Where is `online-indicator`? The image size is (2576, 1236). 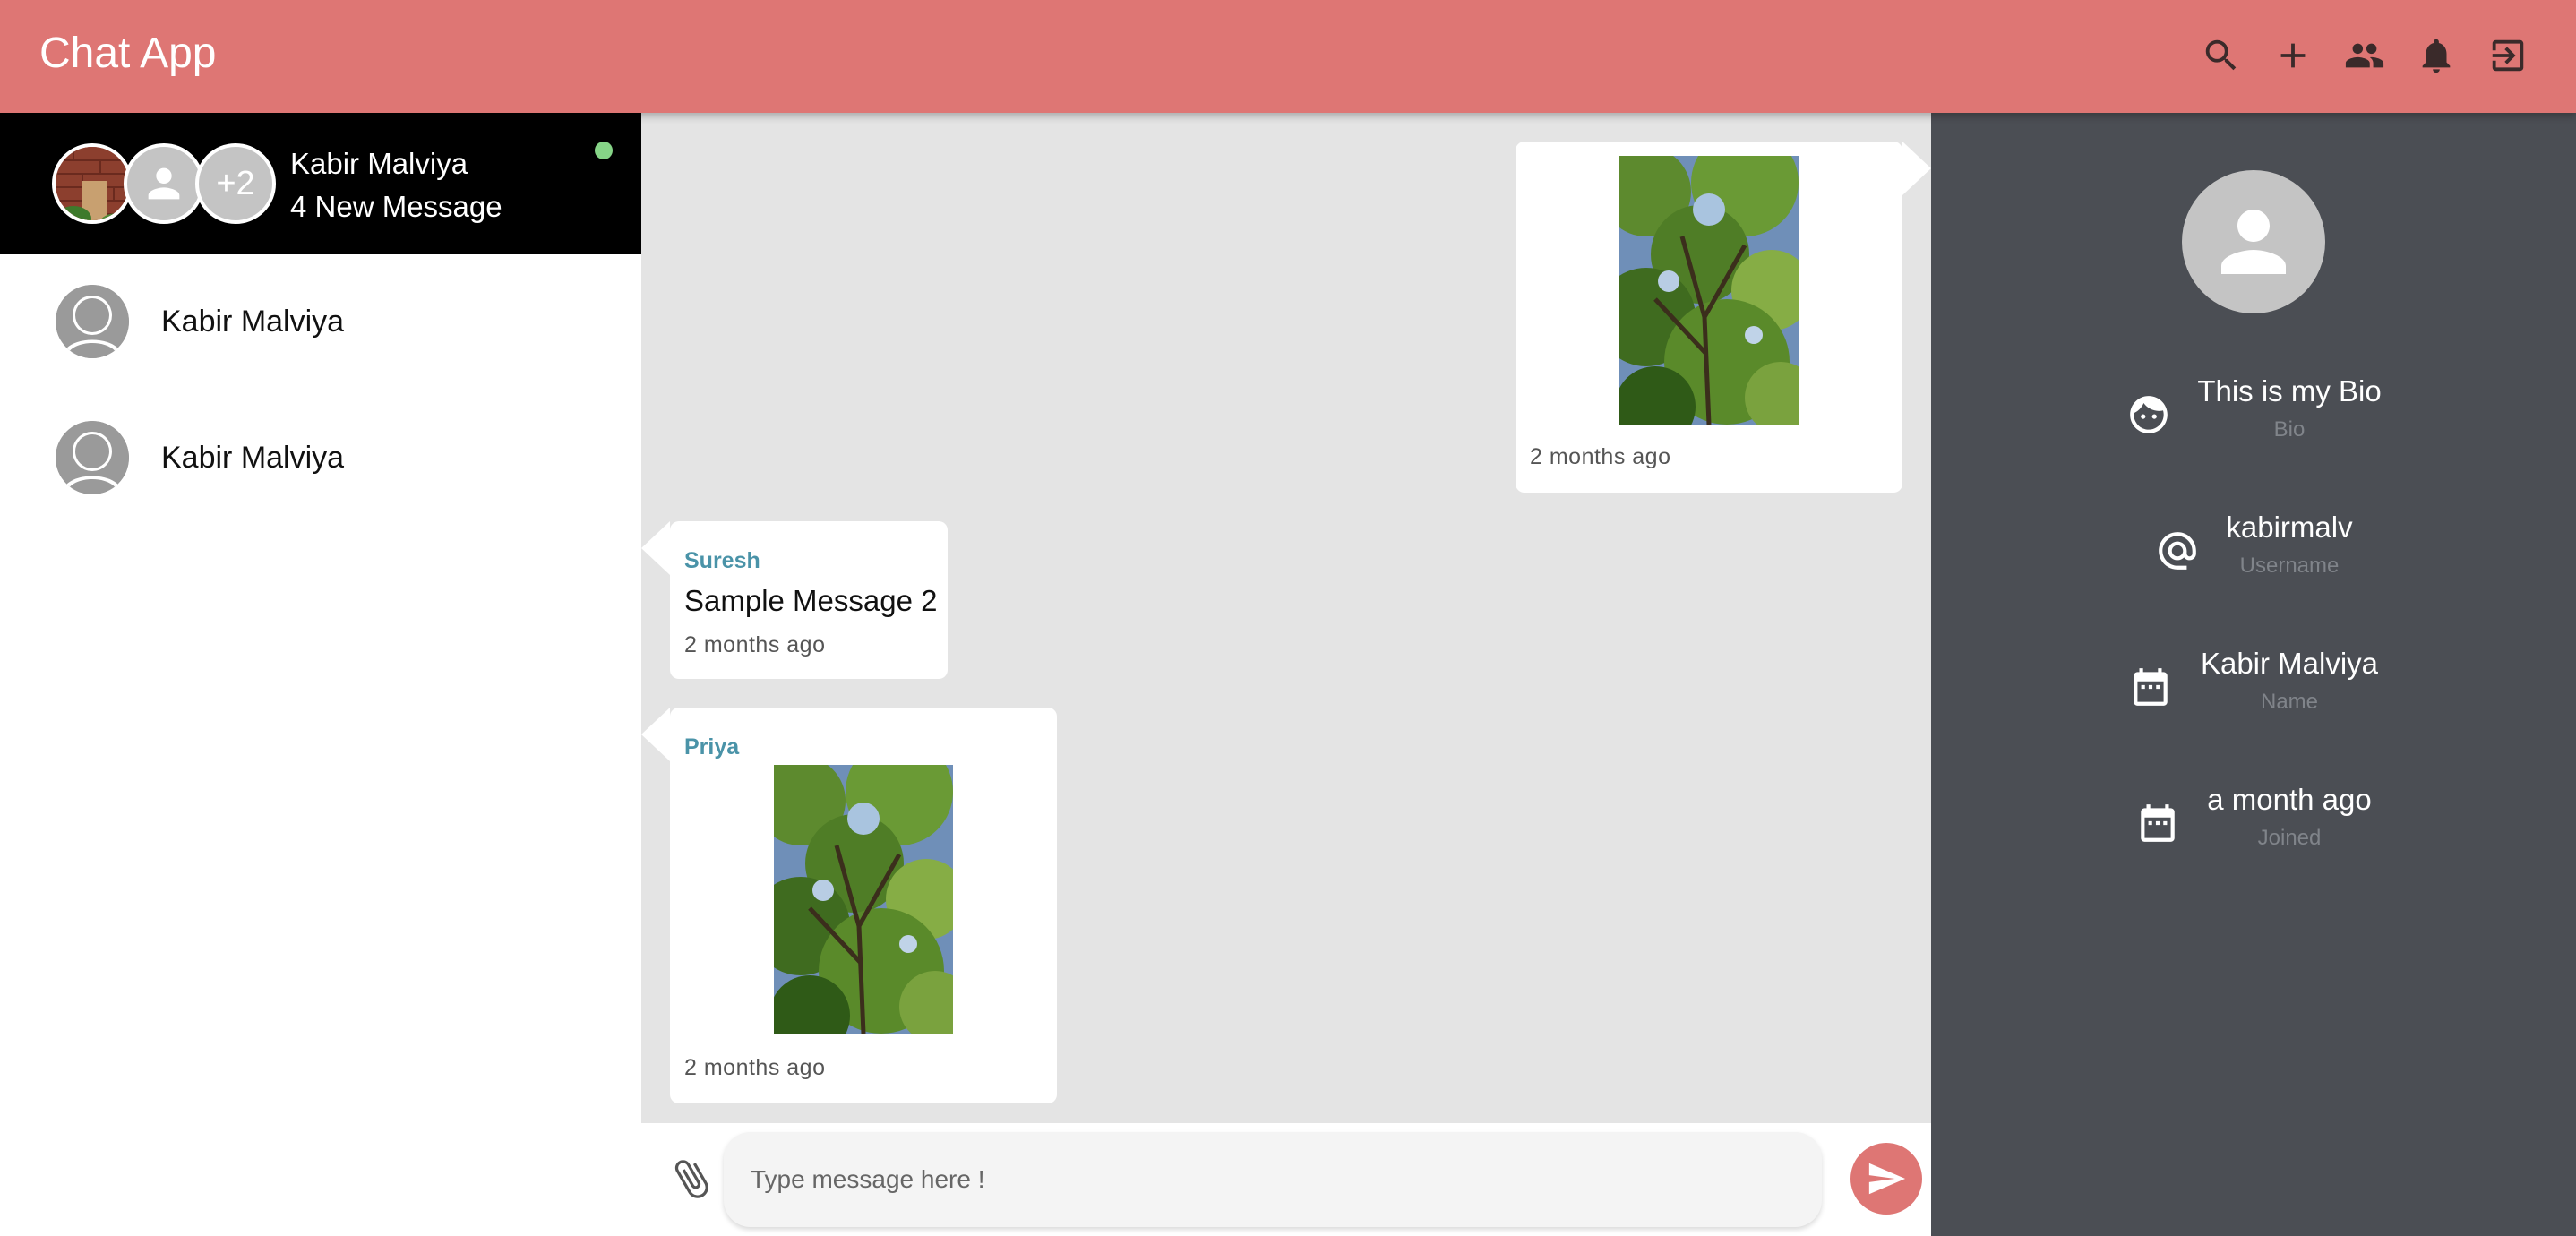
online-indicator is located at coordinates (604, 150).